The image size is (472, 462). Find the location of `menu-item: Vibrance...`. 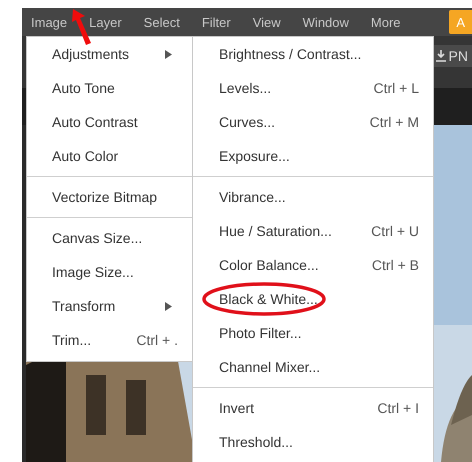

menu-item: Vibrance... is located at coordinates (313, 197).